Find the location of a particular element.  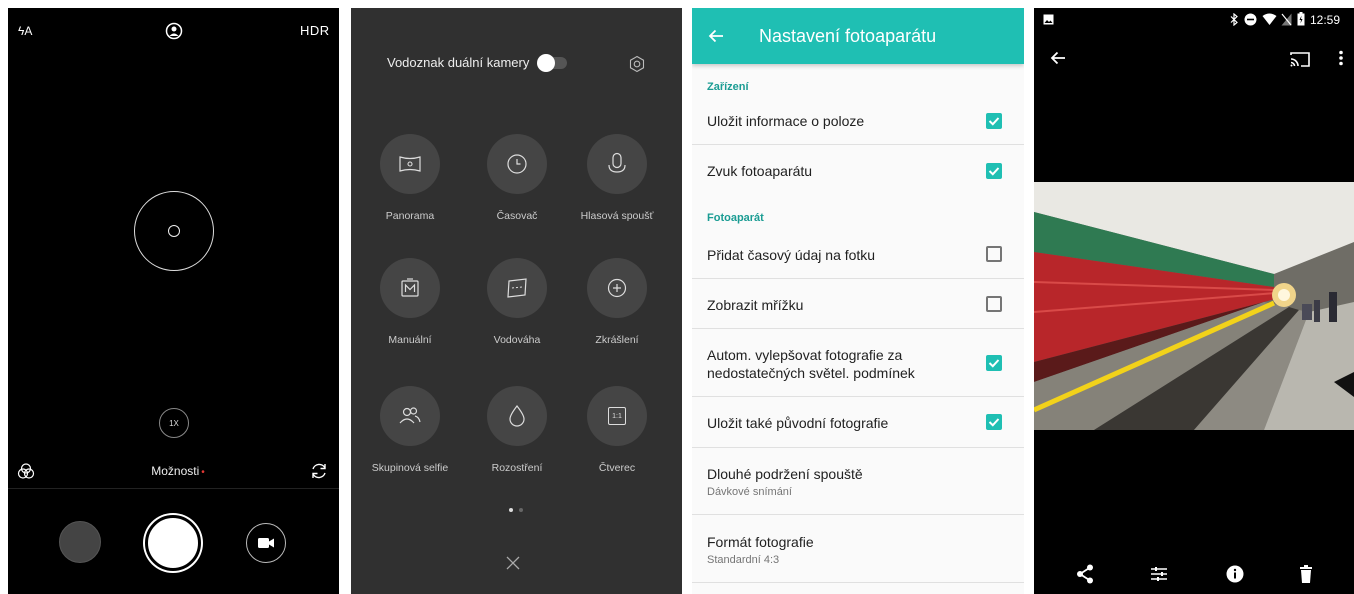

level-icon is located at coordinates (517, 288).